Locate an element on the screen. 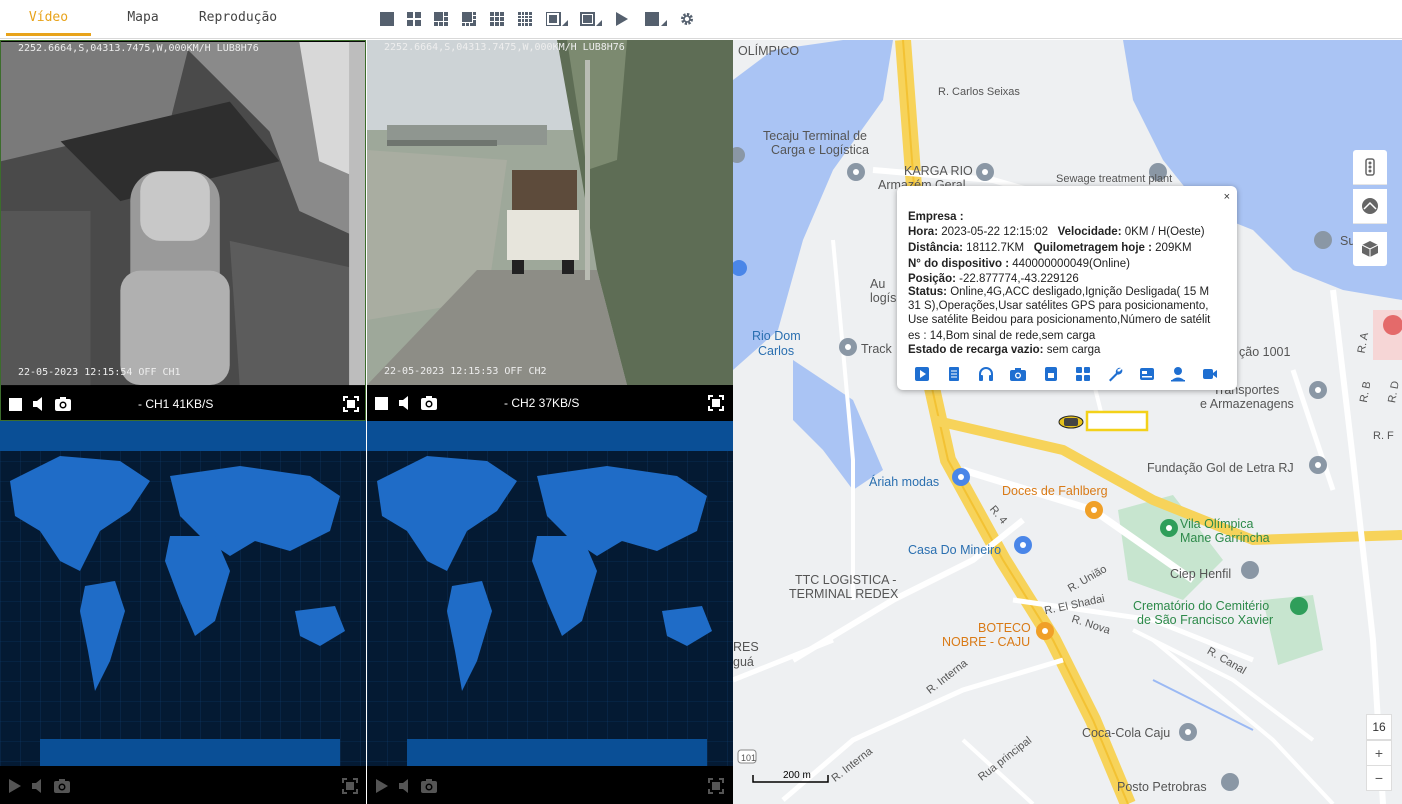 The width and height of the screenshot is (1402, 804). headset-icon is located at coordinates (986, 374).